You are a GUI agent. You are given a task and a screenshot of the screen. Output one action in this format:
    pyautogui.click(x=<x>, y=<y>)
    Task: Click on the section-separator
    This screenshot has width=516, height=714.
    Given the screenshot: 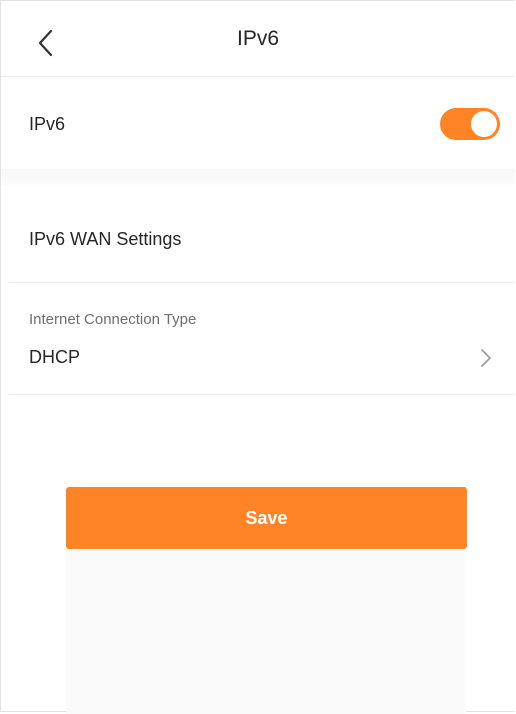 What is the action you would take?
    pyautogui.click(x=258, y=177)
    